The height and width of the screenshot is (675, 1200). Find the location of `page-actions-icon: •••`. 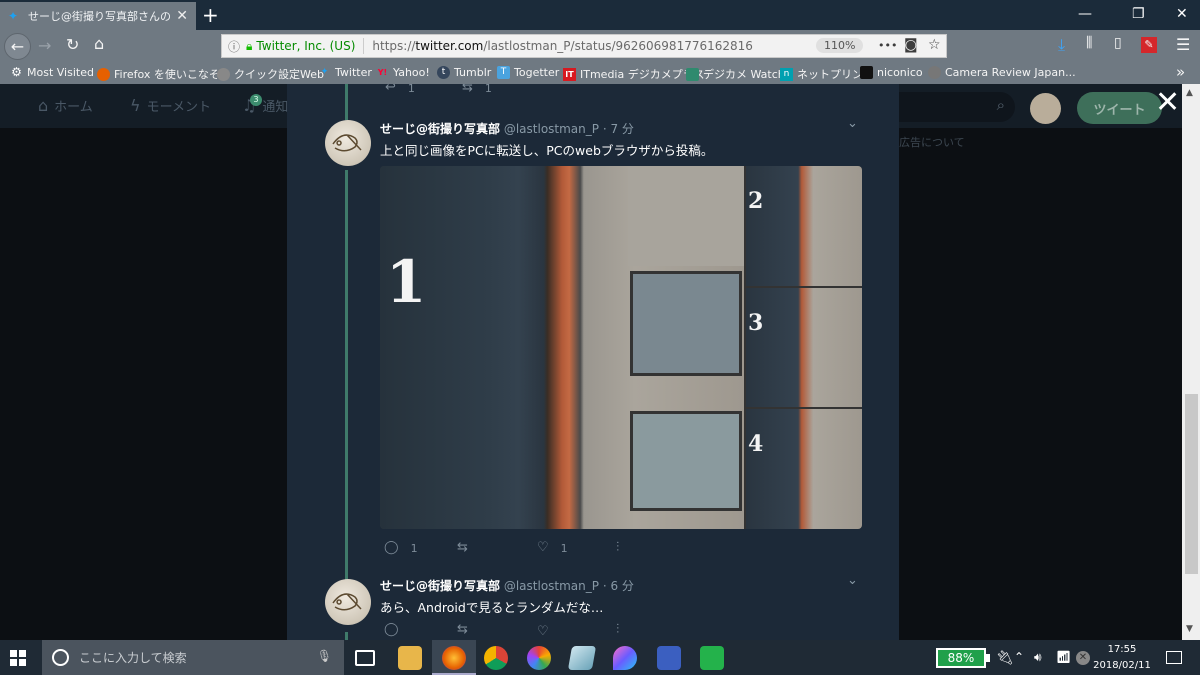

page-actions-icon: ••• is located at coordinates (887, 45).